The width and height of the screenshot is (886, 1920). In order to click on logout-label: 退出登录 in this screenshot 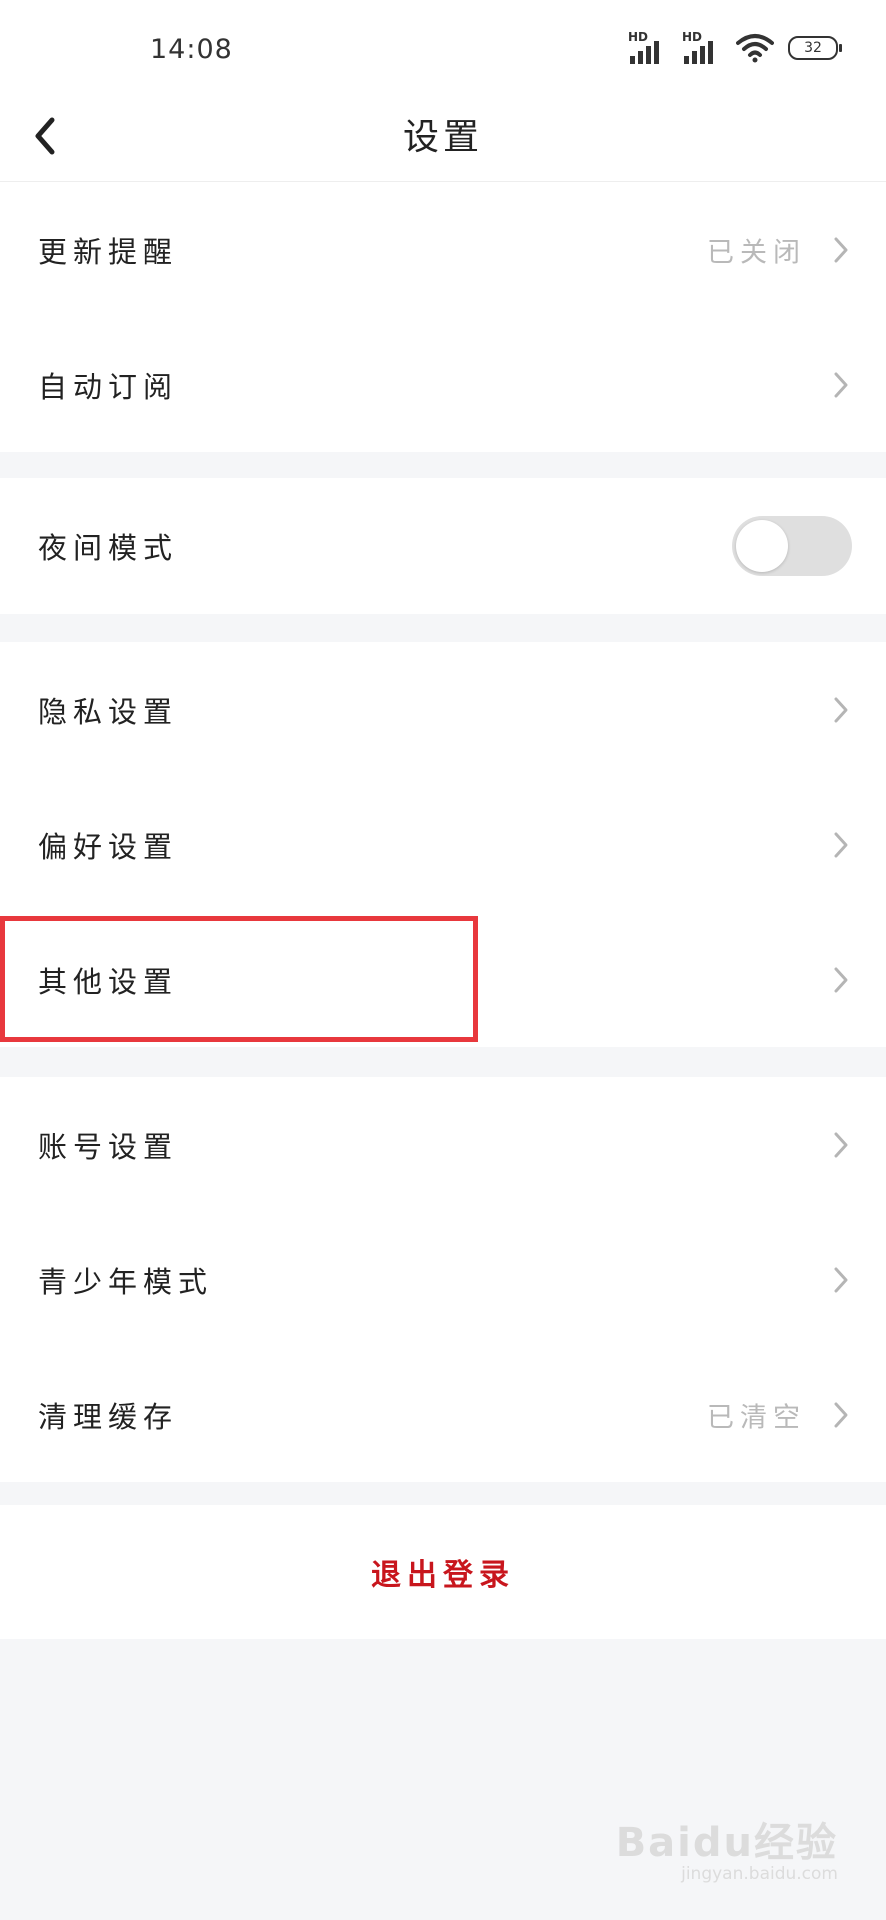, I will do `click(443, 1575)`.